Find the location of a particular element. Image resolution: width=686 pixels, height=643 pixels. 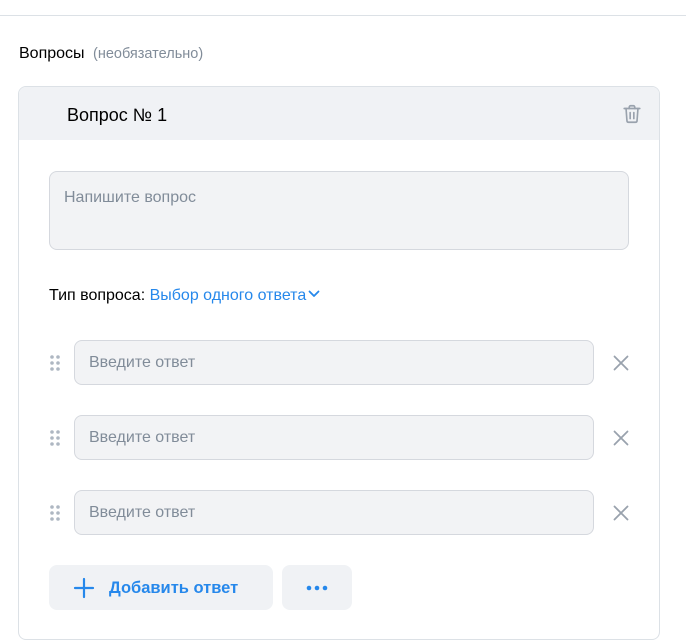

question-title: Вопрос № 1 is located at coordinates (117, 115).